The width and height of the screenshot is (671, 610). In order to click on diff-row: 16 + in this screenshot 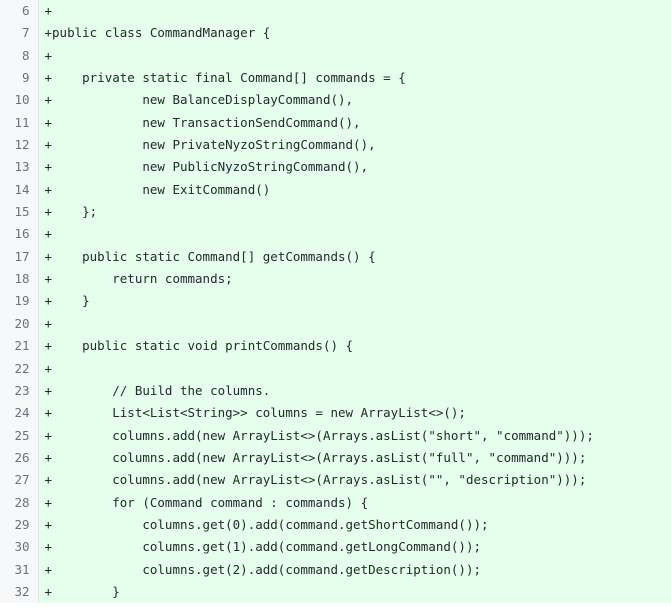, I will do `click(335, 234)`.